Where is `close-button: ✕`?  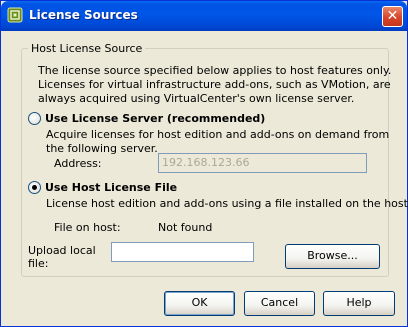 close-button: ✕ is located at coordinates (392, 16).